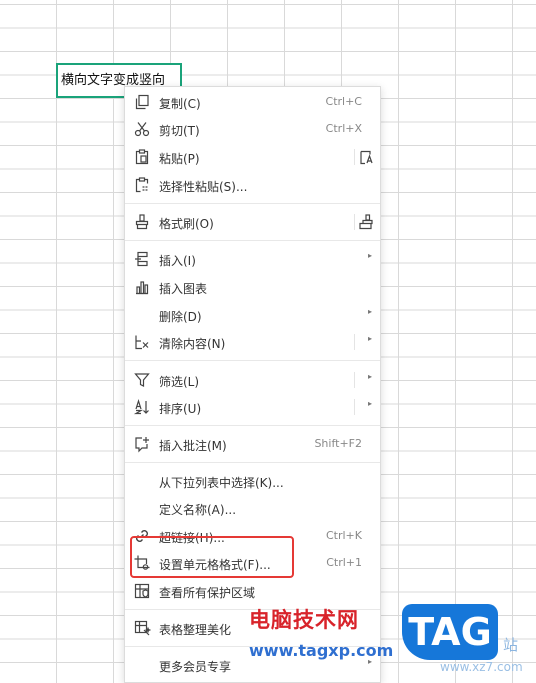  What do you see at coordinates (304, 620) in the screenshot?
I see `watermark-brand: 电脑技术网` at bounding box center [304, 620].